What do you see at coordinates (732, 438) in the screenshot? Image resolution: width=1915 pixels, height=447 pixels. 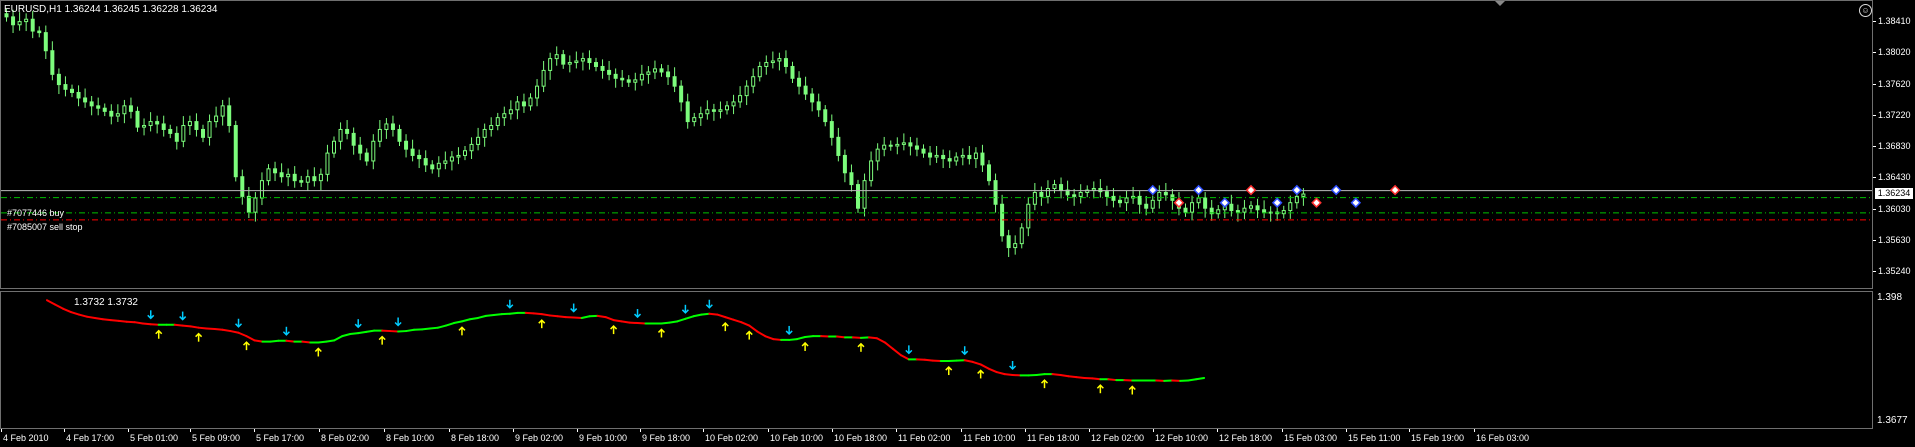 I see `time-tick-label: 10 Feb 02:00` at bounding box center [732, 438].